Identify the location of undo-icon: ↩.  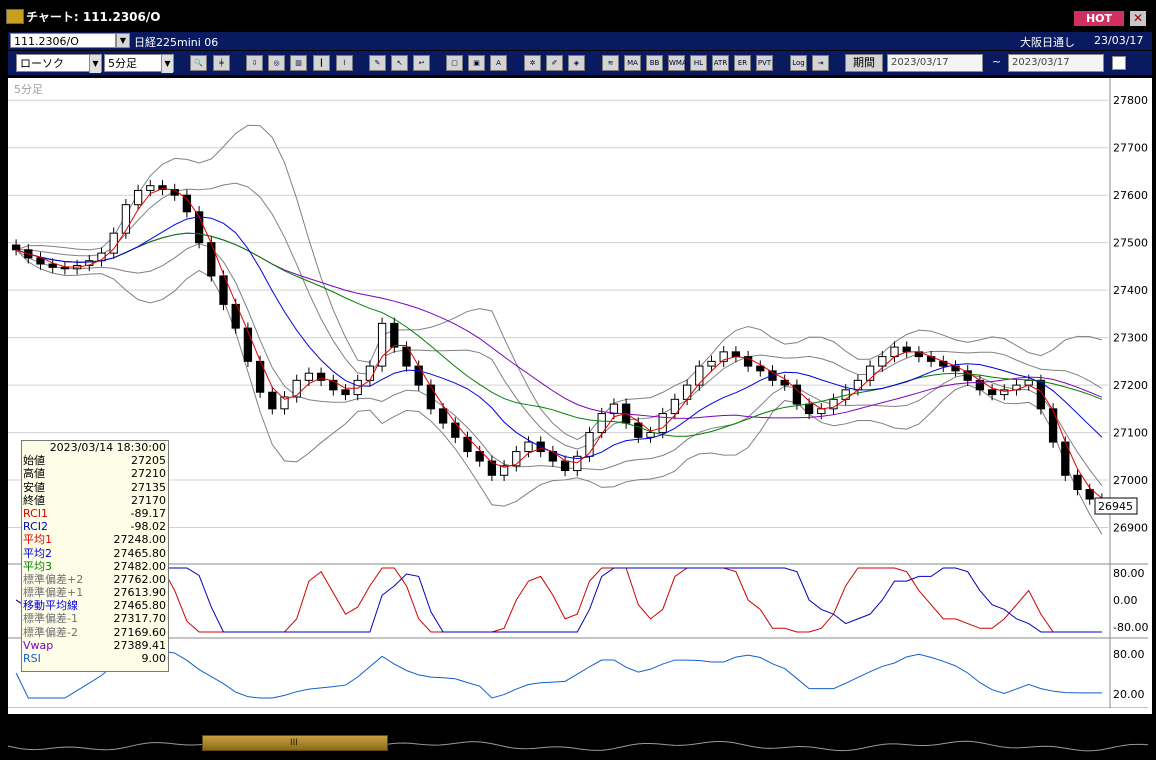
(421, 63).